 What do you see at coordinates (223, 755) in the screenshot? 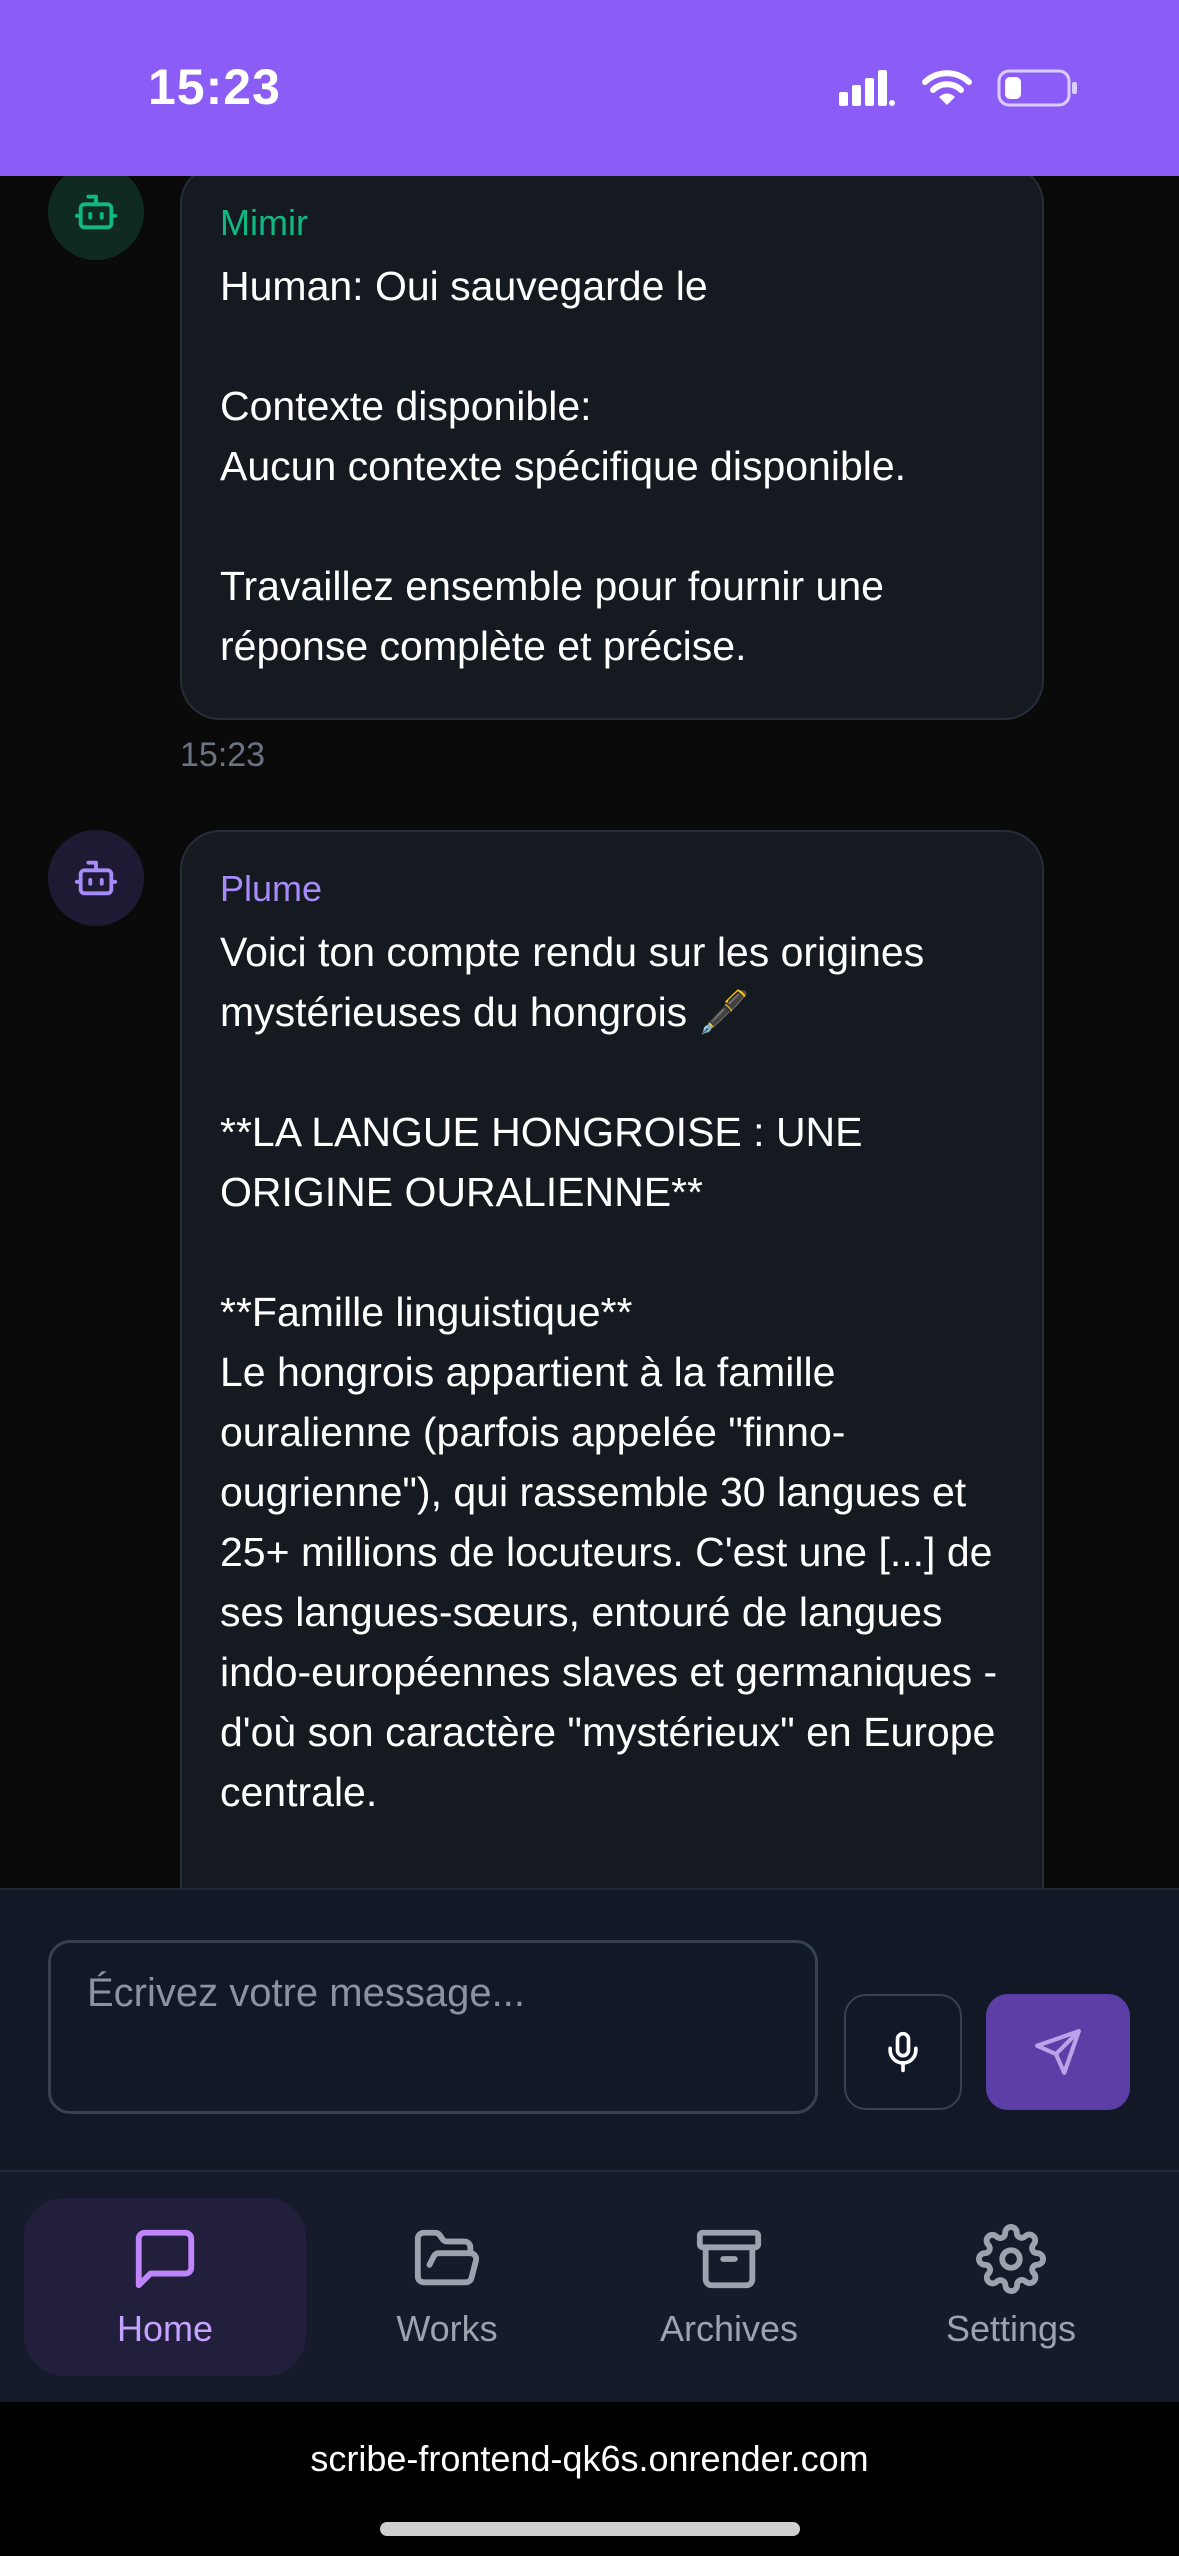
I see `message-timestamp: 15:23` at bounding box center [223, 755].